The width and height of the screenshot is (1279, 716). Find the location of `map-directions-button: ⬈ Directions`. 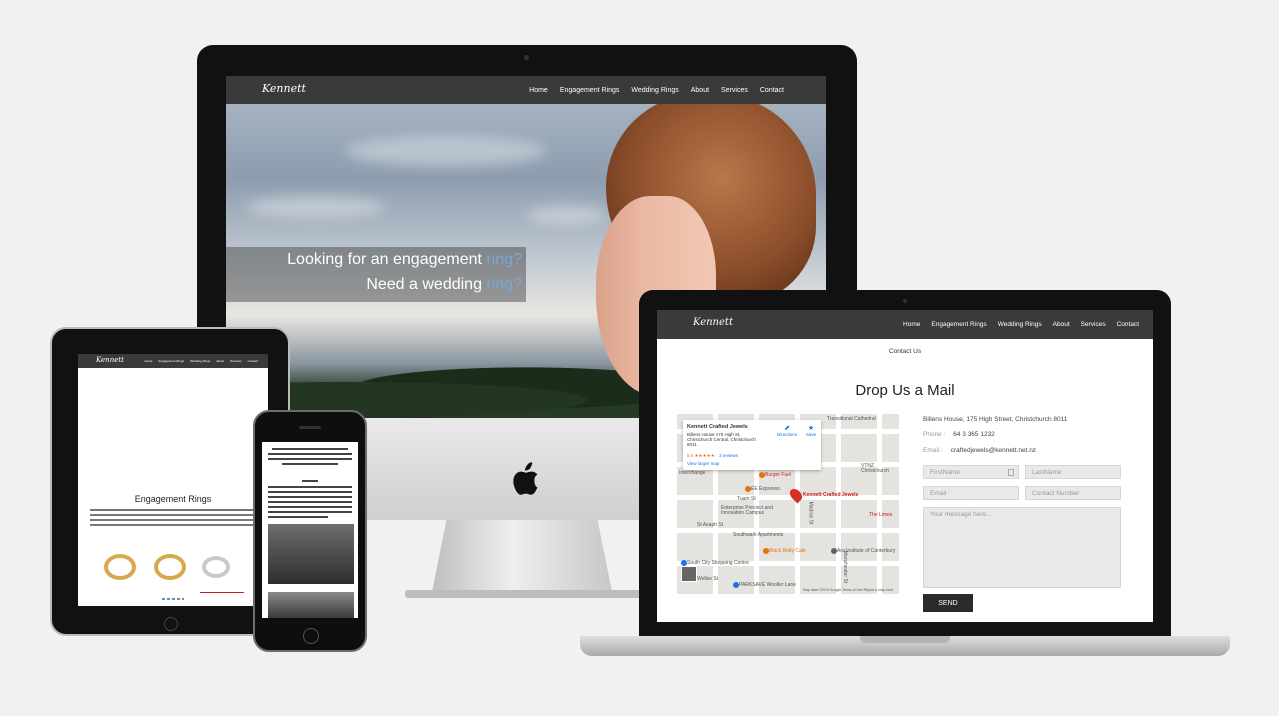

map-directions-button: ⬈ Directions is located at coordinates (787, 430).